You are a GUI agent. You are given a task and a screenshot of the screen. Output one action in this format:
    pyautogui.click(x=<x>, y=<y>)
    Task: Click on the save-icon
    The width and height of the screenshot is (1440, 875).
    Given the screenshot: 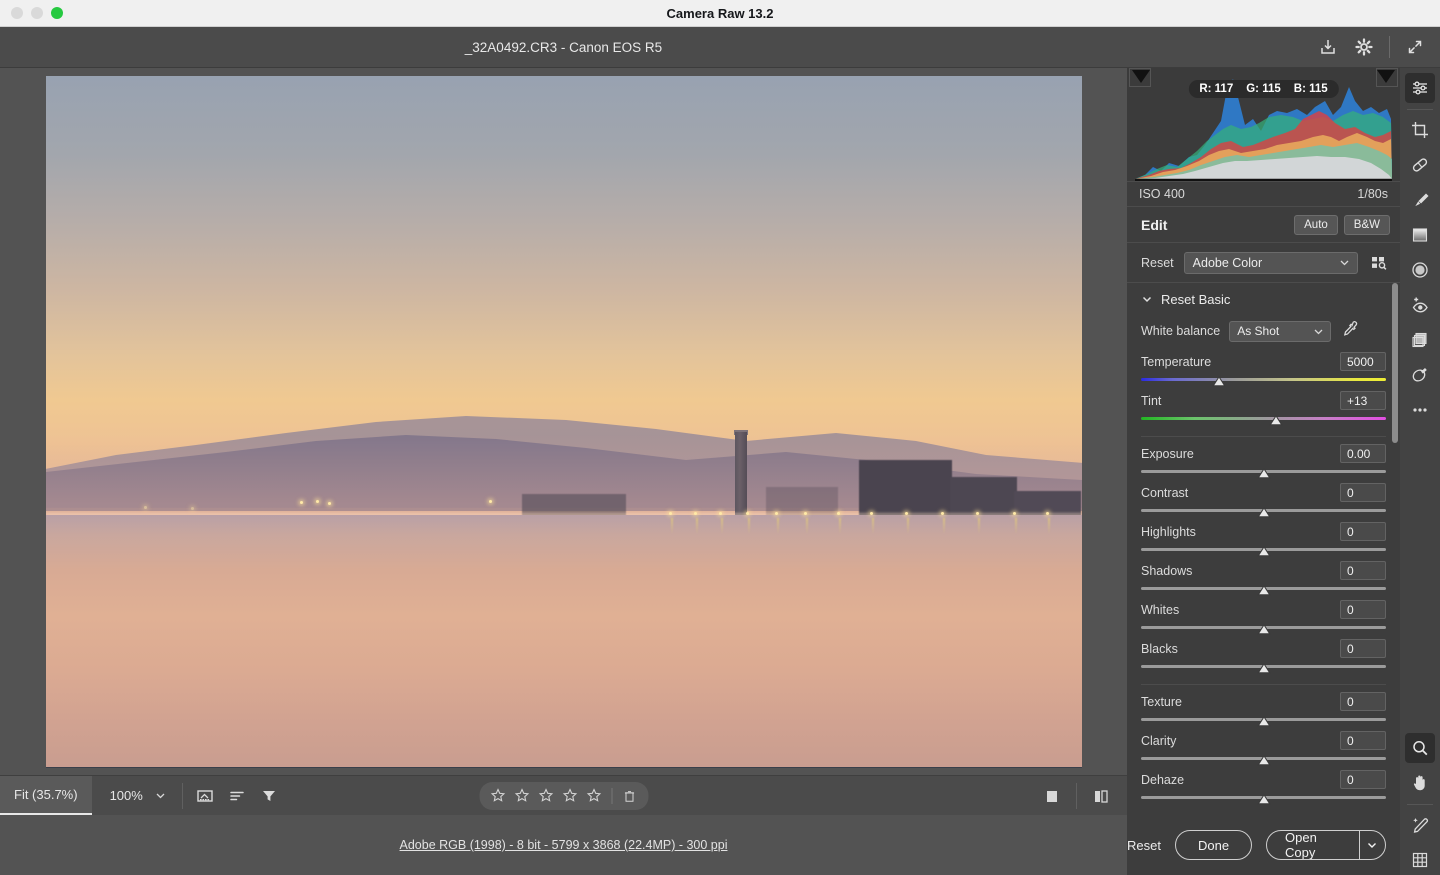 What is the action you would take?
    pyautogui.click(x=1328, y=47)
    